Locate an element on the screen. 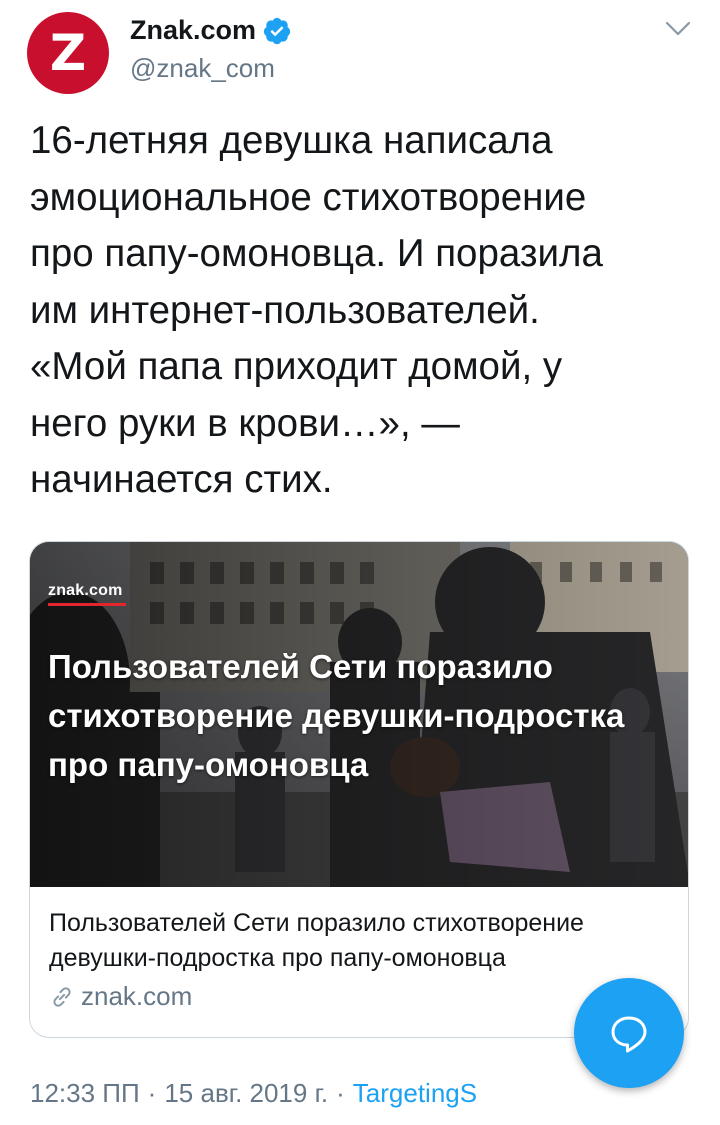  compose-reply-button is located at coordinates (629, 1033).